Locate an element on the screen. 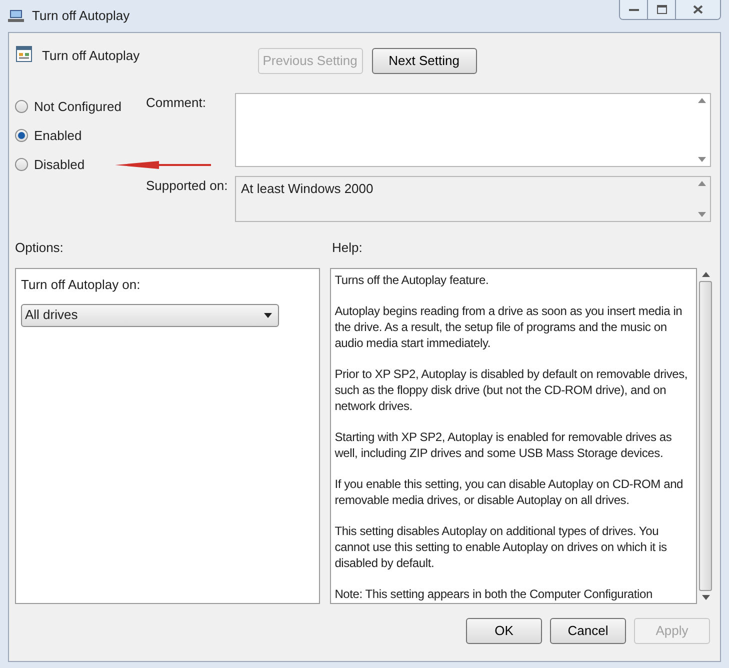 The width and height of the screenshot is (729, 668). comment-field is located at coordinates (473, 130).